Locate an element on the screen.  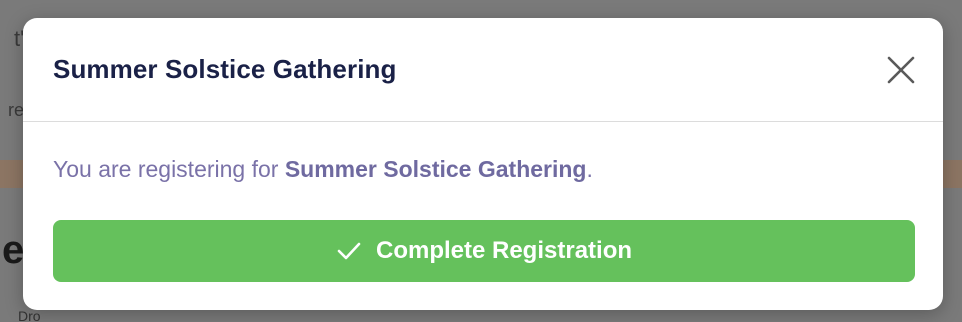
close-button is located at coordinates (901, 70).